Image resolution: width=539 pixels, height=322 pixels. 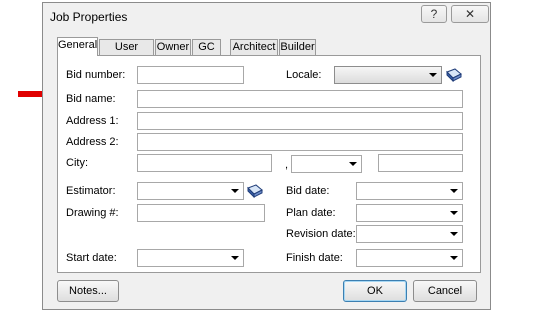 What do you see at coordinates (201, 213) in the screenshot?
I see `drawing-input` at bounding box center [201, 213].